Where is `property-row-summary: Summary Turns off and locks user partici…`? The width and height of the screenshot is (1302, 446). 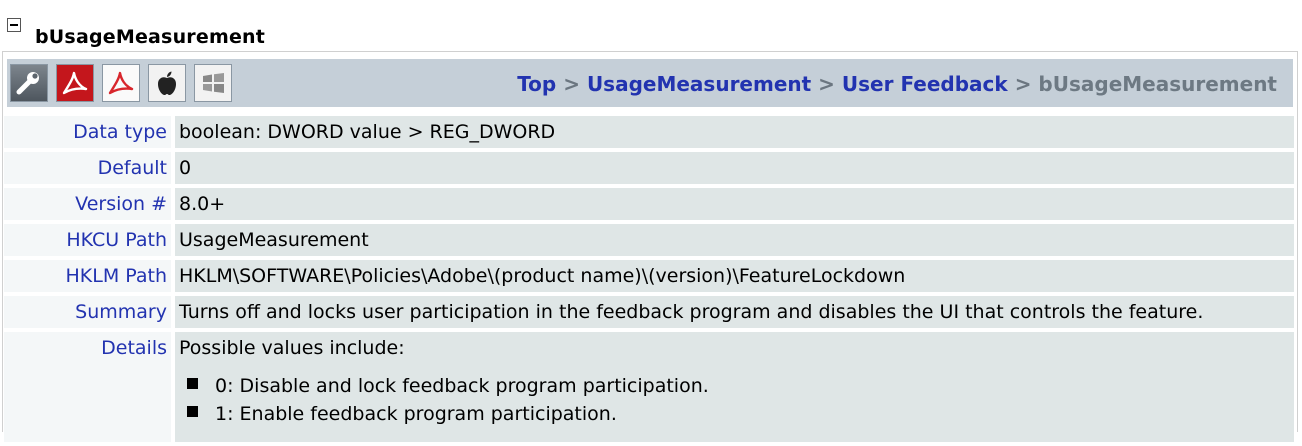
property-row-summary: Summary Turns off and locks user partici… is located at coordinates (649, 312).